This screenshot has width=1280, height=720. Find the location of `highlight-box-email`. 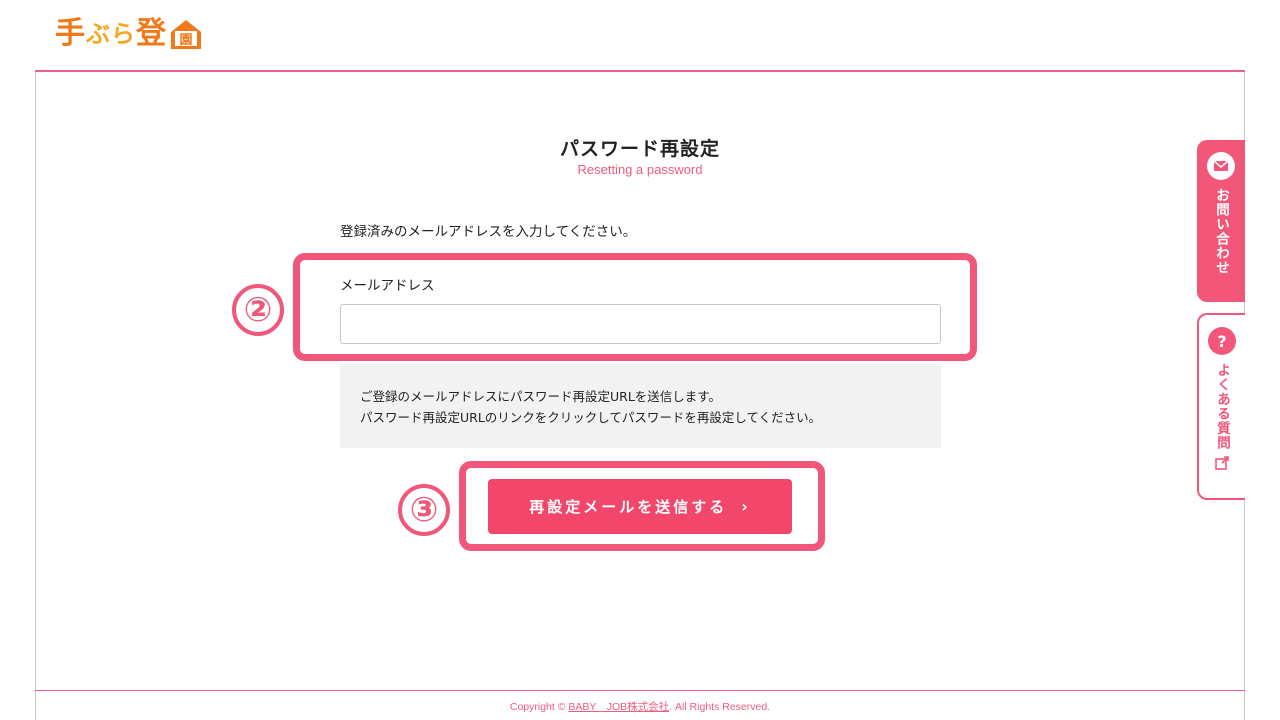

highlight-box-email is located at coordinates (635, 307).